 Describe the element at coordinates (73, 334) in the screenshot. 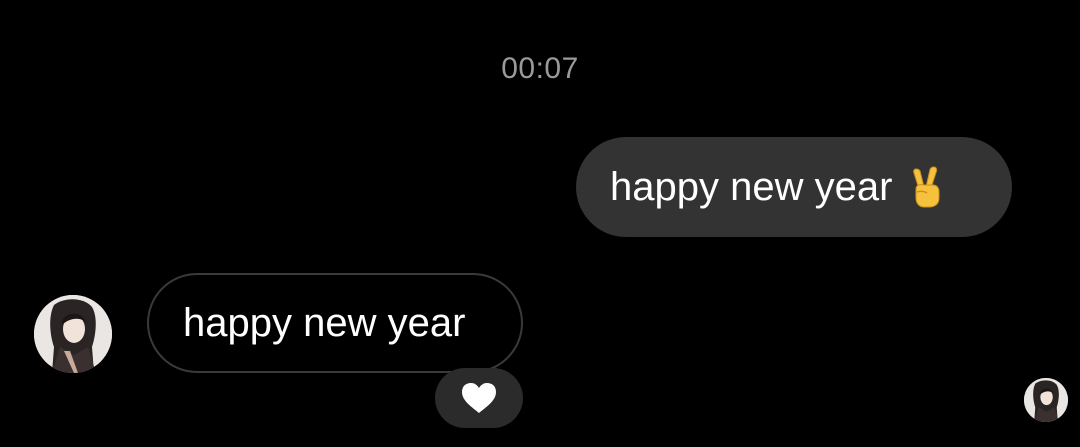

I see `sender-avatar-icon` at that location.